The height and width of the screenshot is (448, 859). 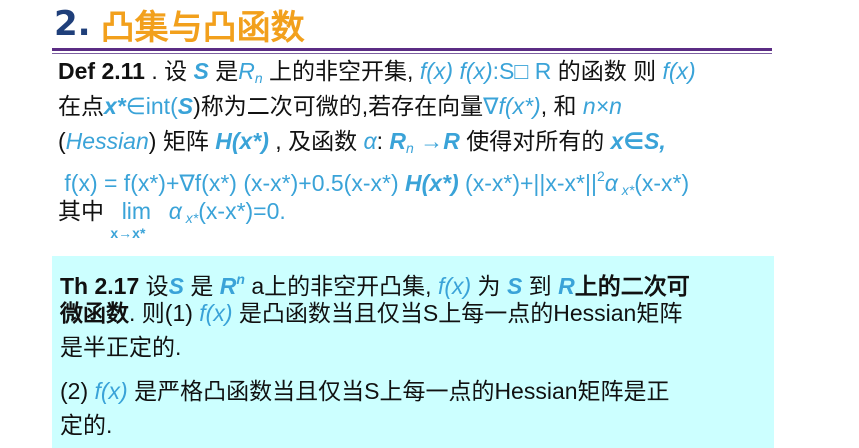 I want to click on math-limit-expr: (x-x*)=0., so click(x=242, y=211).